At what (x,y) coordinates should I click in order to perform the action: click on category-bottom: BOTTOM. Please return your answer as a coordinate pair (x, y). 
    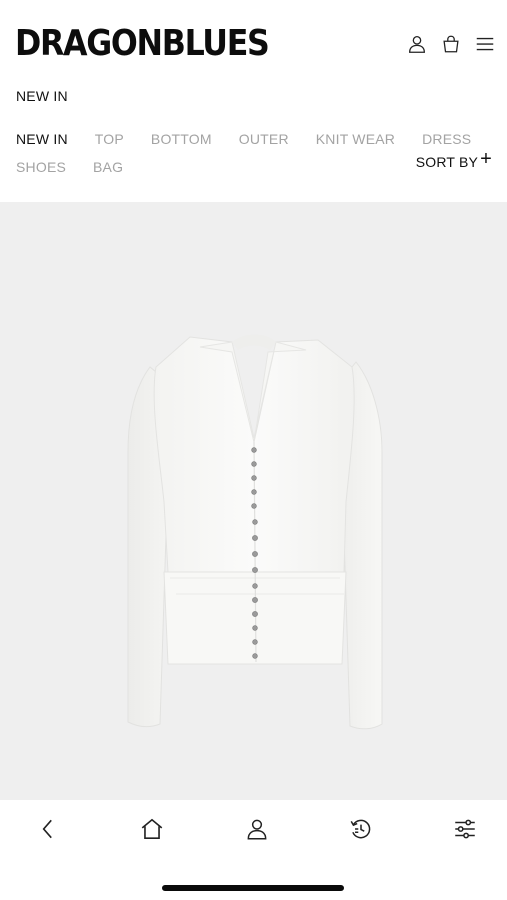
    Looking at the image, I should click on (181, 139).